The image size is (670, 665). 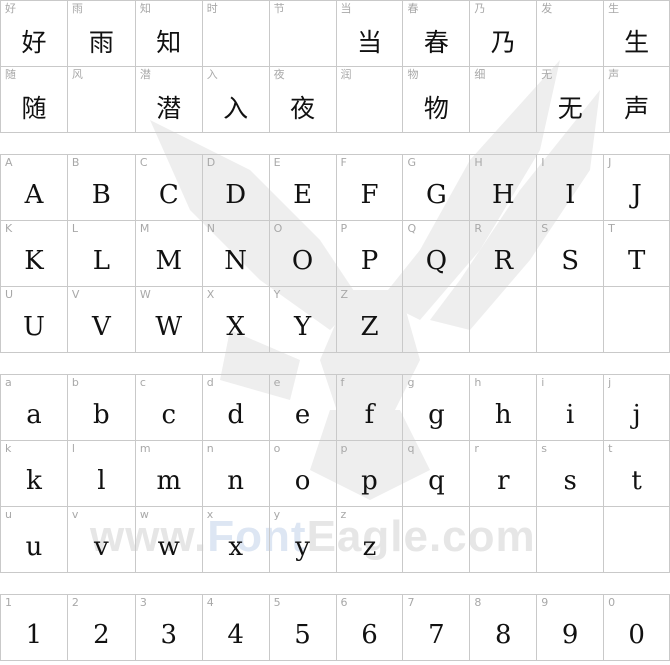 What do you see at coordinates (236, 540) in the screenshot?
I see `glyph-cell: xx` at bounding box center [236, 540].